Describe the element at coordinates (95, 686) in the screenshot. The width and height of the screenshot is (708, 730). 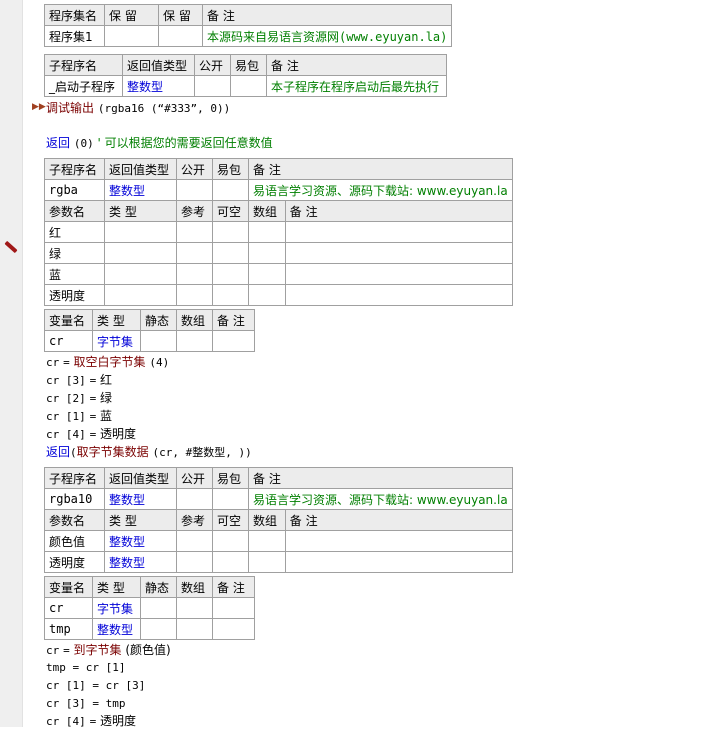
I see `code-line: cr [1] = cr [3]` at that location.